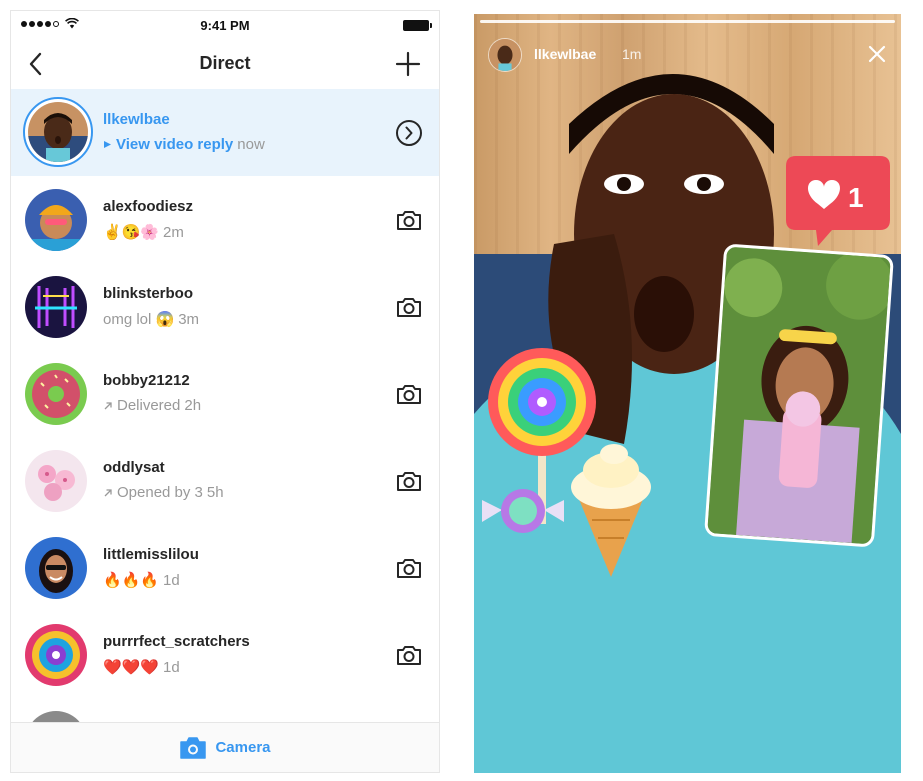 This screenshot has width=923, height=781. What do you see at coordinates (877, 54) in the screenshot?
I see `close-icon` at bounding box center [877, 54].